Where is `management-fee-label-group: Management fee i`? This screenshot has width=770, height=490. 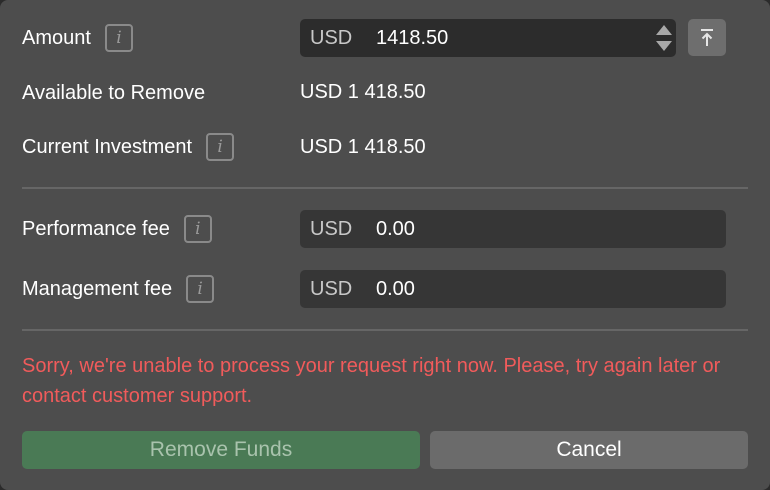 management-fee-label-group: Management fee i is located at coordinates (118, 289).